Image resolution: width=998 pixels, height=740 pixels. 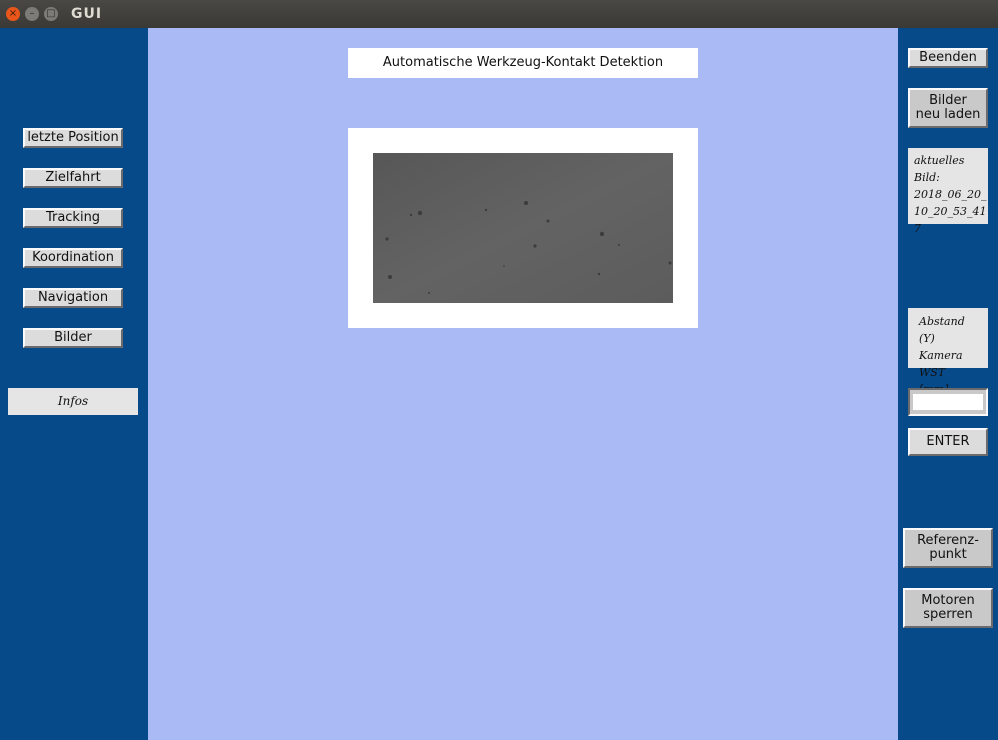 I want to click on enter-button: ENTER, so click(x=948, y=442).